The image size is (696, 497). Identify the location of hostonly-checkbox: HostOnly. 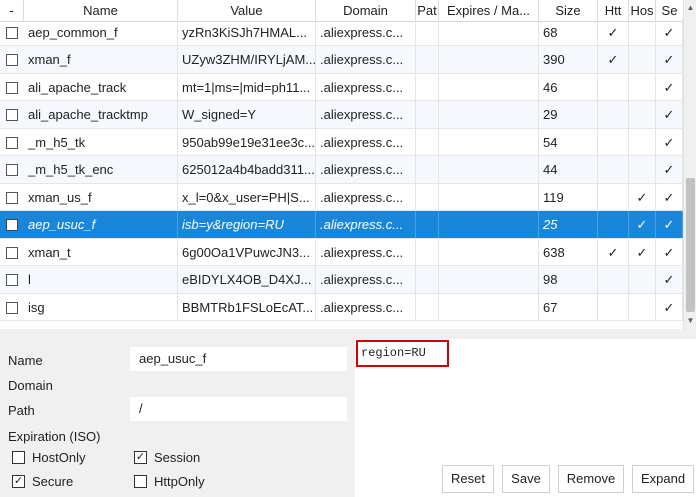
(62, 458).